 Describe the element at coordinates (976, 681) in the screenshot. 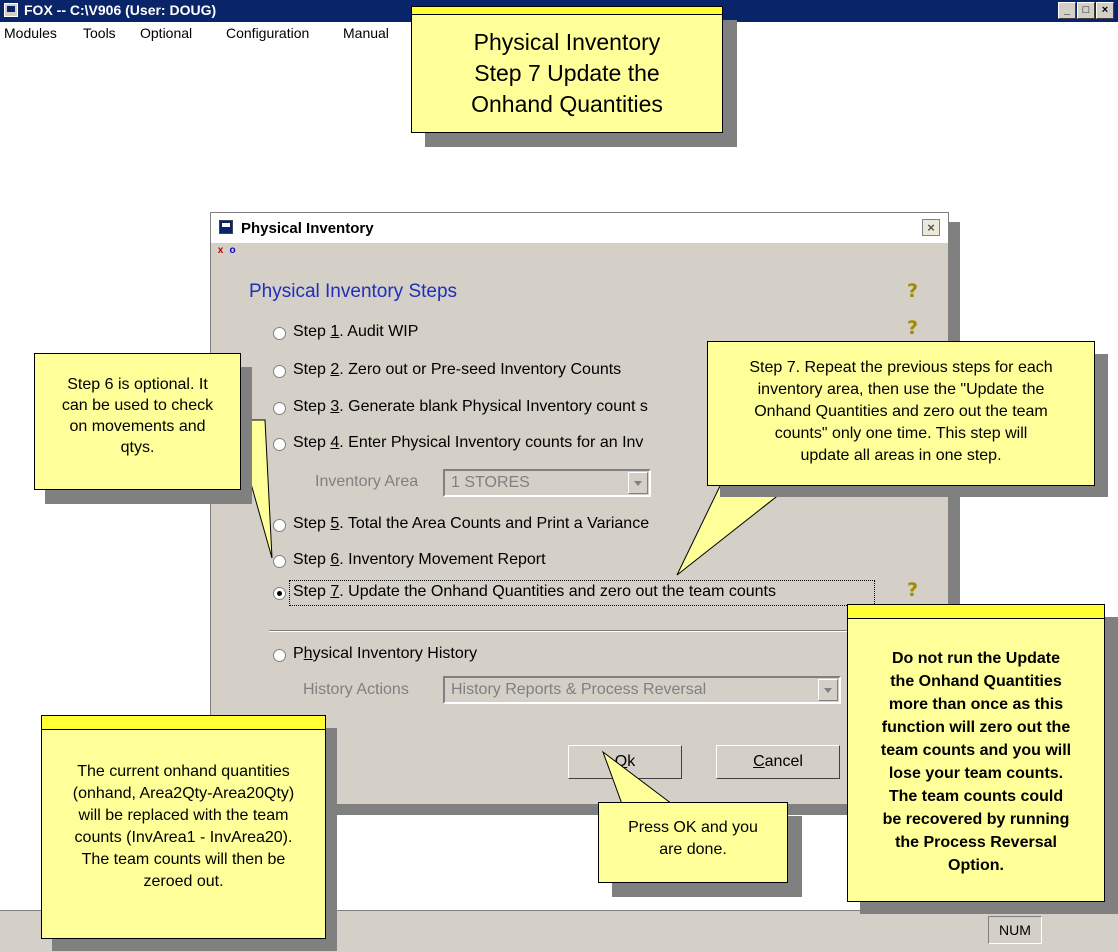

I see `warning-callout-line: the Onhand Quantities` at that location.